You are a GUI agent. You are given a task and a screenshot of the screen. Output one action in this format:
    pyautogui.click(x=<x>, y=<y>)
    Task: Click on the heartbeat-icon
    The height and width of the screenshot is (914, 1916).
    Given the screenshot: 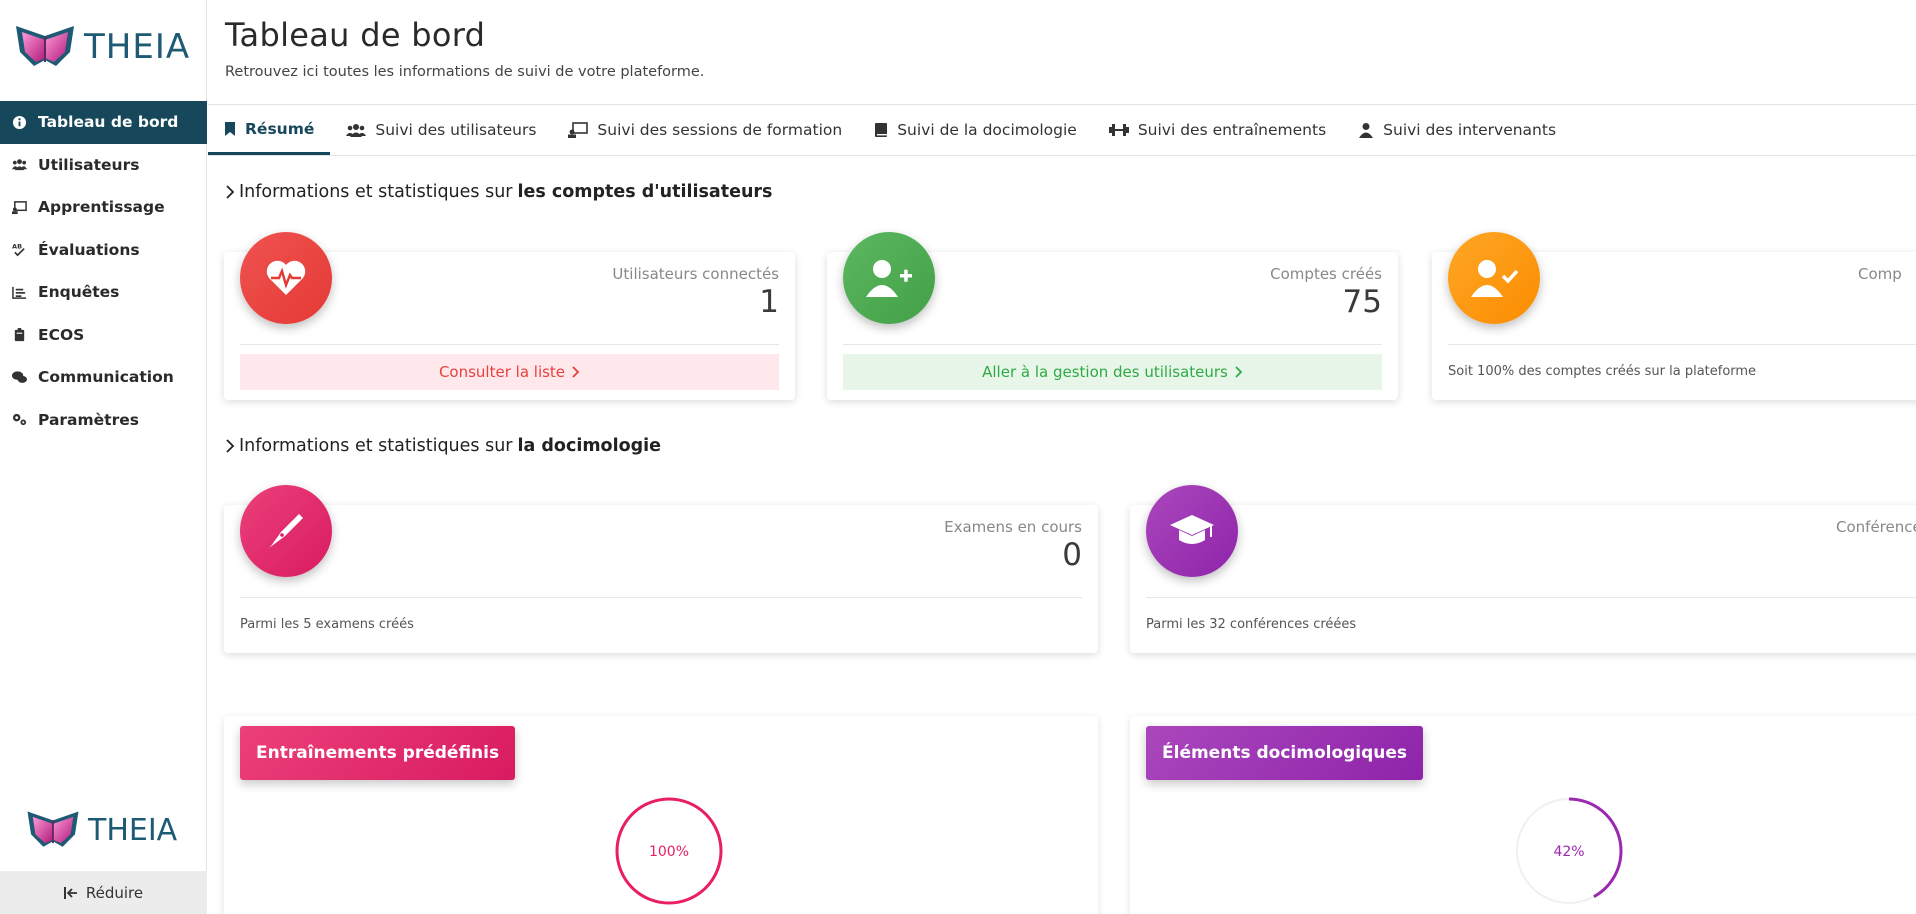 What is the action you would take?
    pyautogui.click(x=286, y=278)
    